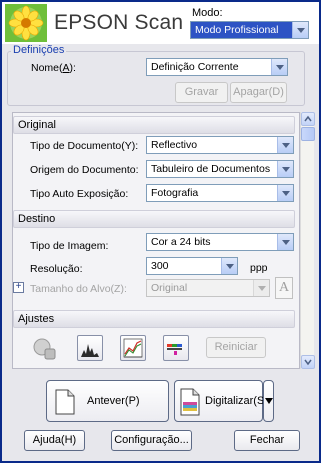  Describe the element at coordinates (220, 193) in the screenshot. I see `auto-exposure-select: Fotografia` at that location.